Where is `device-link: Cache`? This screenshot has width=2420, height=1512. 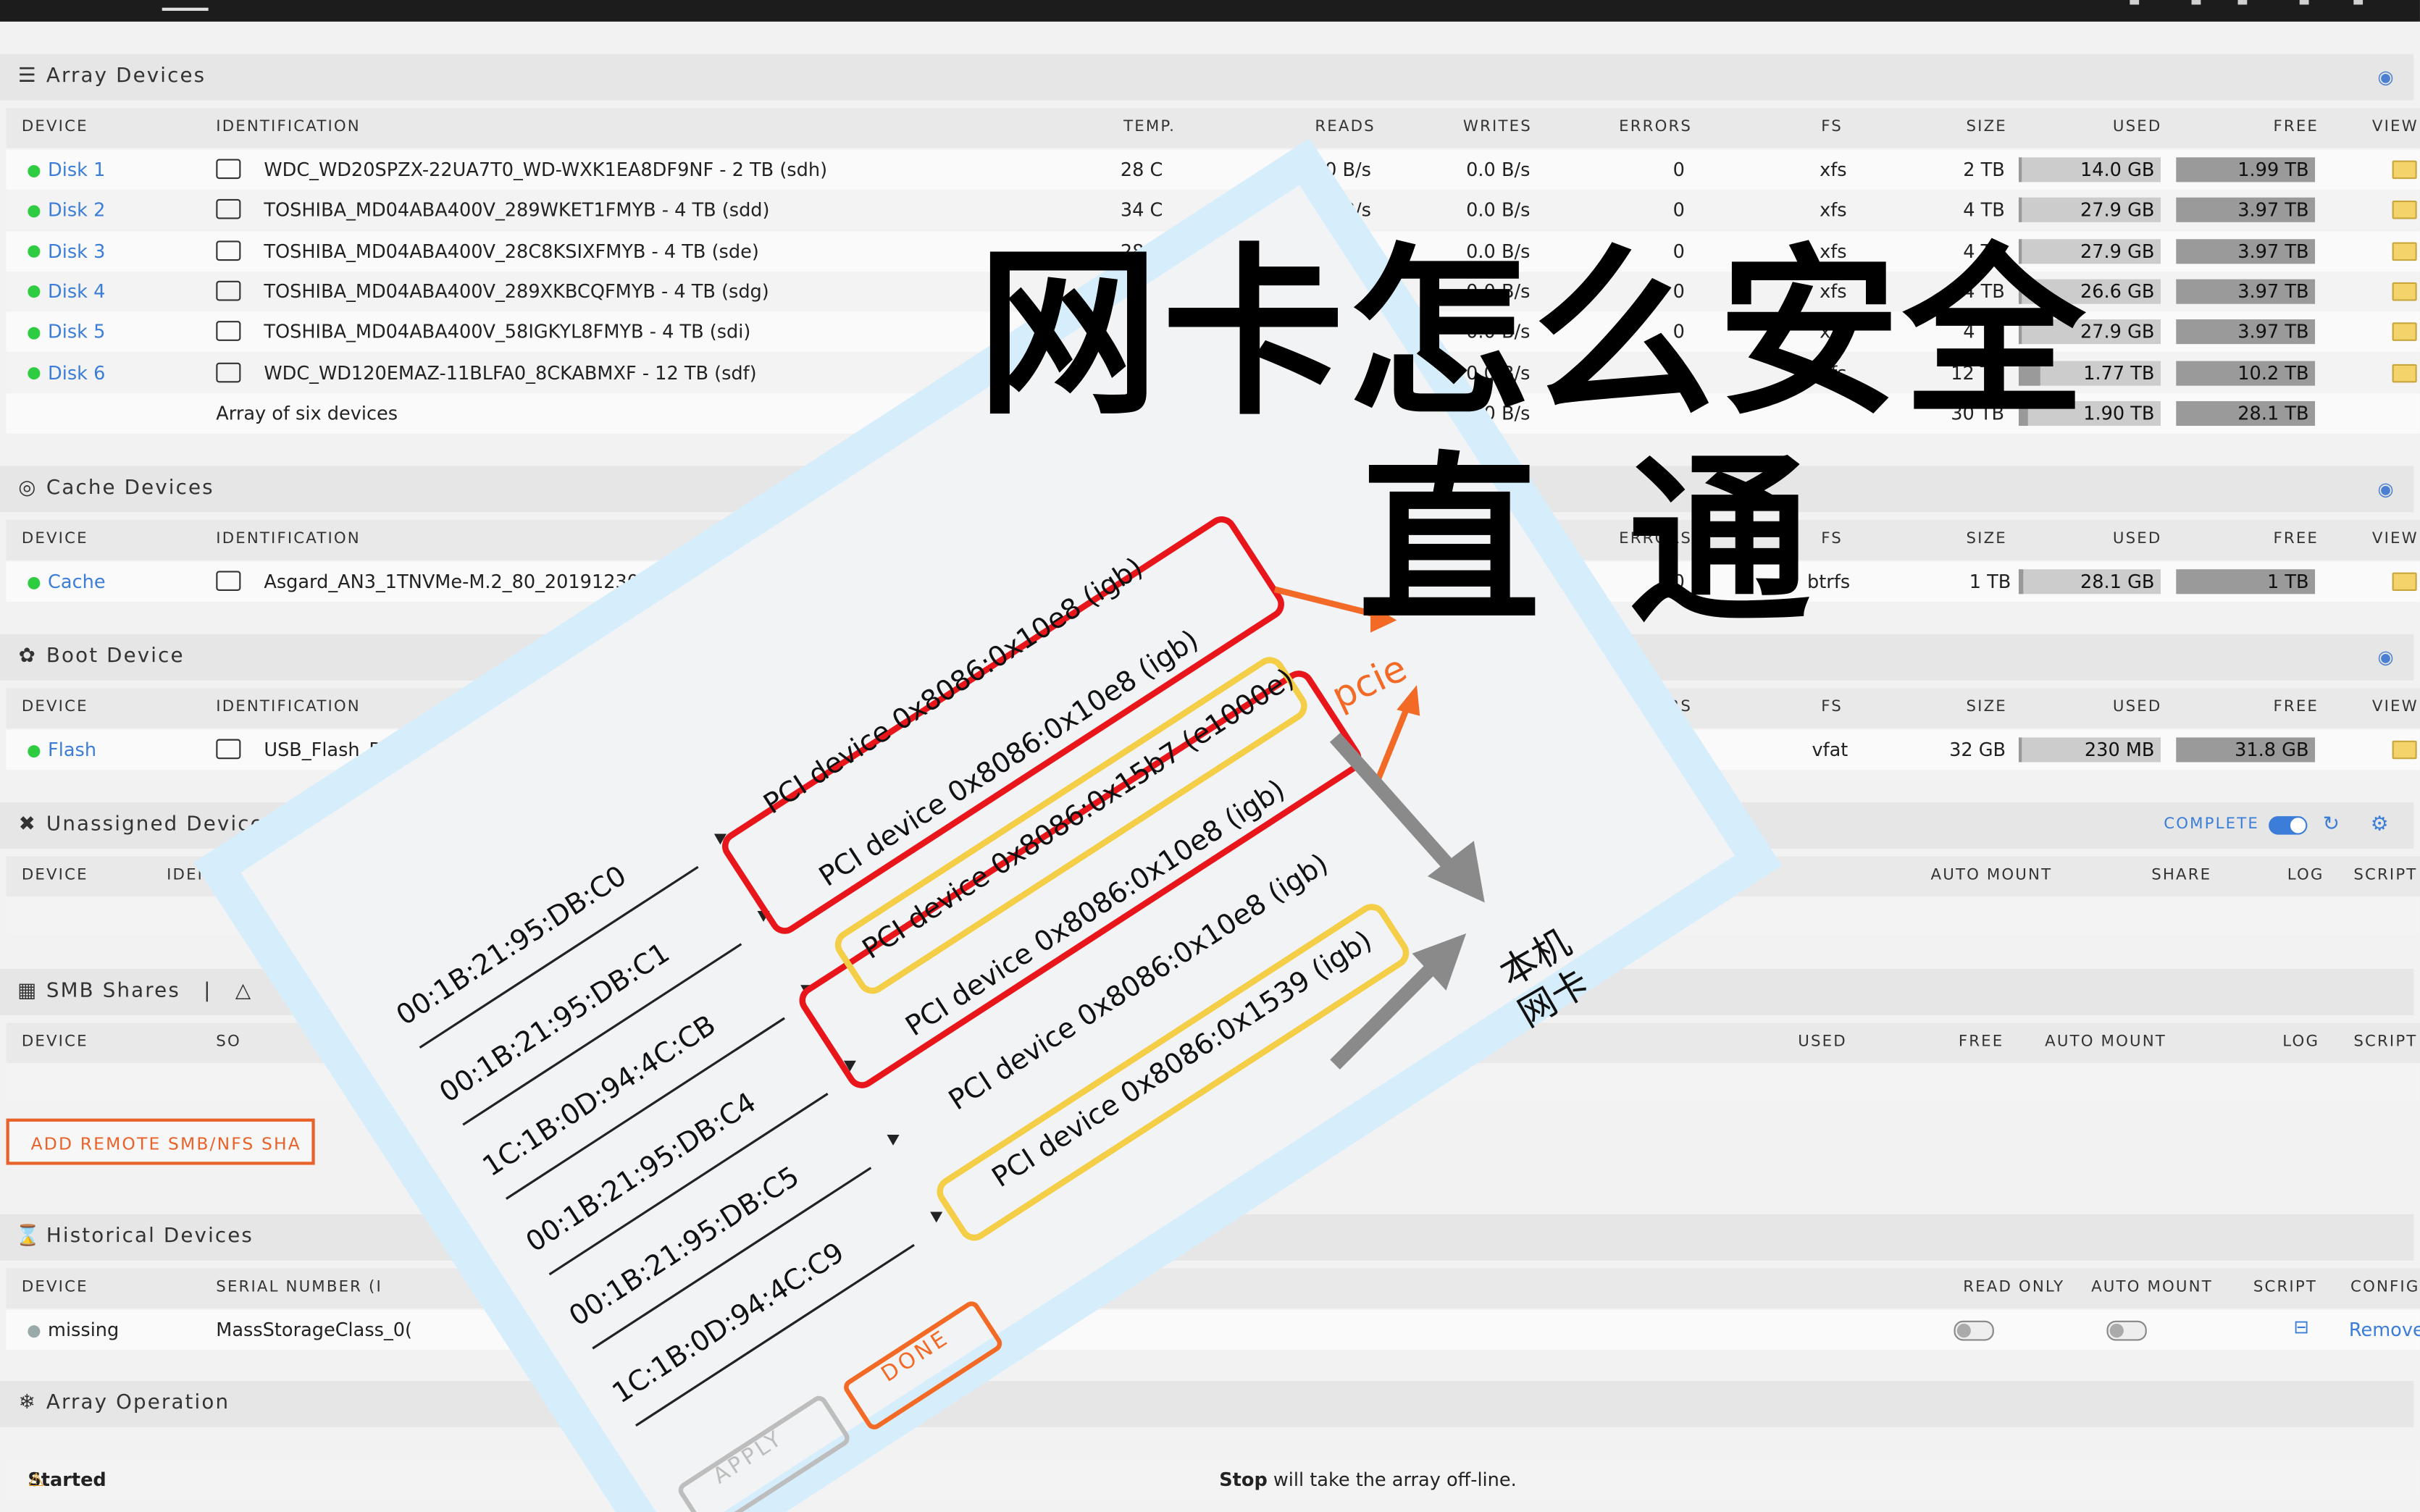 device-link: Cache is located at coordinates (77, 581).